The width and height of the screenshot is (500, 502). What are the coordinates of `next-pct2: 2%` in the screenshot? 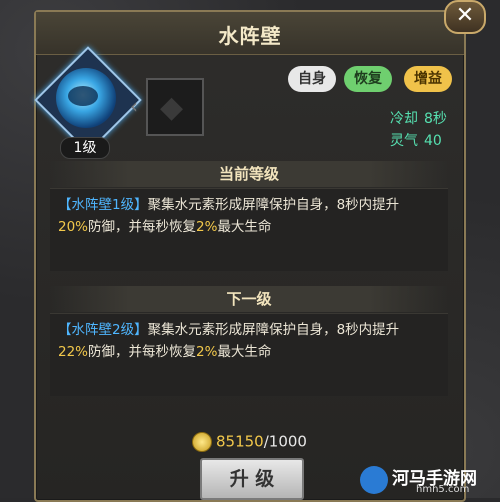 It's located at (207, 352).